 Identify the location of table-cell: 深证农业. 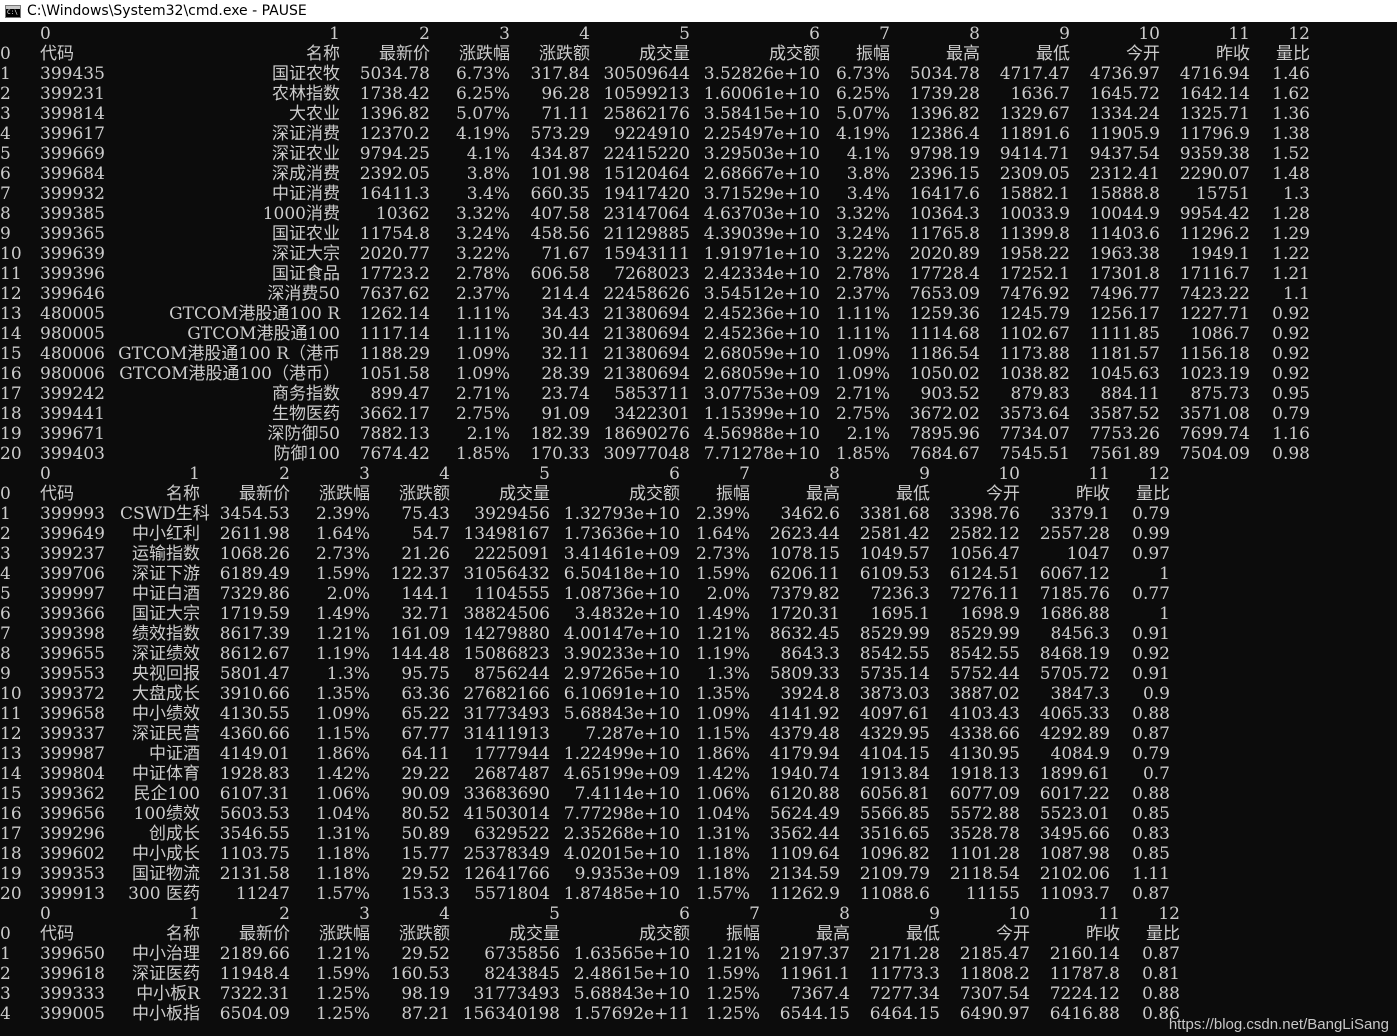
(306, 154).